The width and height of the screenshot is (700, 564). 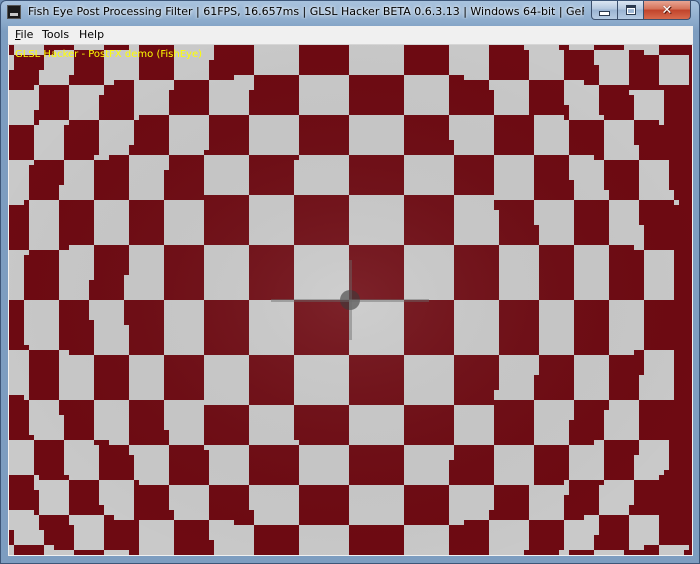 I want to click on maximize-icon, so click(x=630, y=10).